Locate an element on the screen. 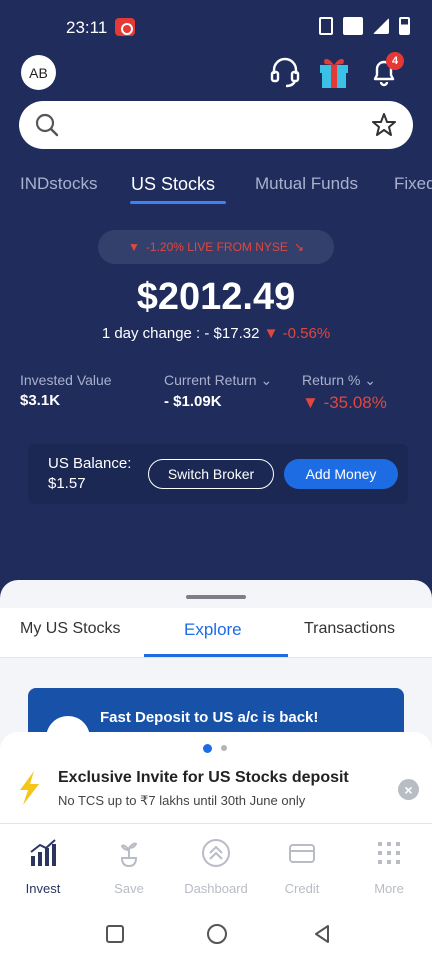 This screenshot has height=960, width=432. tab-transactions: Transactions is located at coordinates (349, 629).